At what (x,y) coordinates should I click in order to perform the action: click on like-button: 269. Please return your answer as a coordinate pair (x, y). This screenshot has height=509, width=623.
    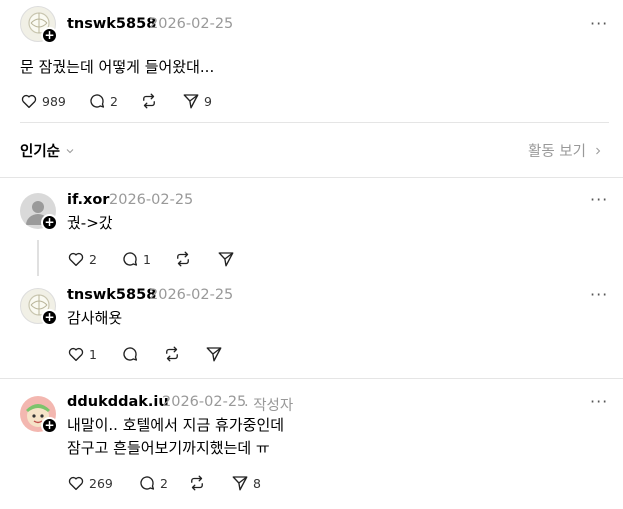
    Looking at the image, I should click on (90, 483).